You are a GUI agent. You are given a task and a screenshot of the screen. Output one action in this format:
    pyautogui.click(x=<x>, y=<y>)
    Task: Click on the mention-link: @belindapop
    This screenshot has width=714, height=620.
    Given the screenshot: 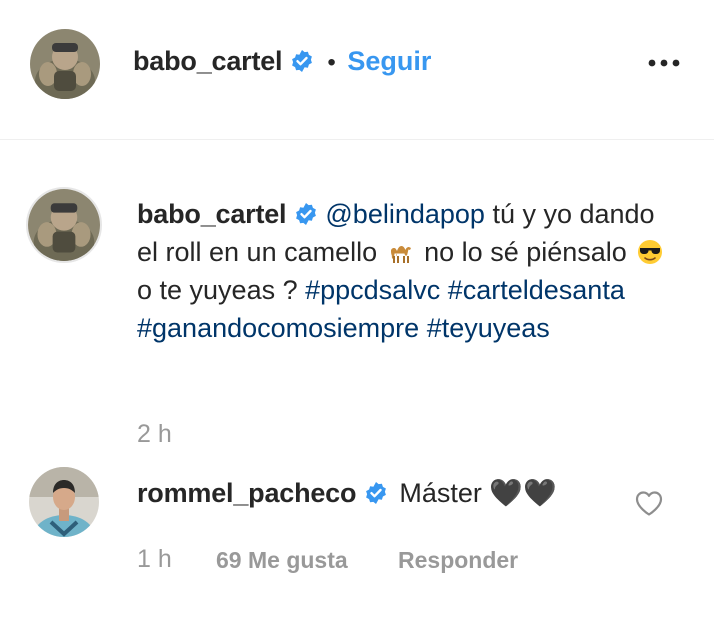 What is the action you would take?
    pyautogui.click(x=405, y=214)
    